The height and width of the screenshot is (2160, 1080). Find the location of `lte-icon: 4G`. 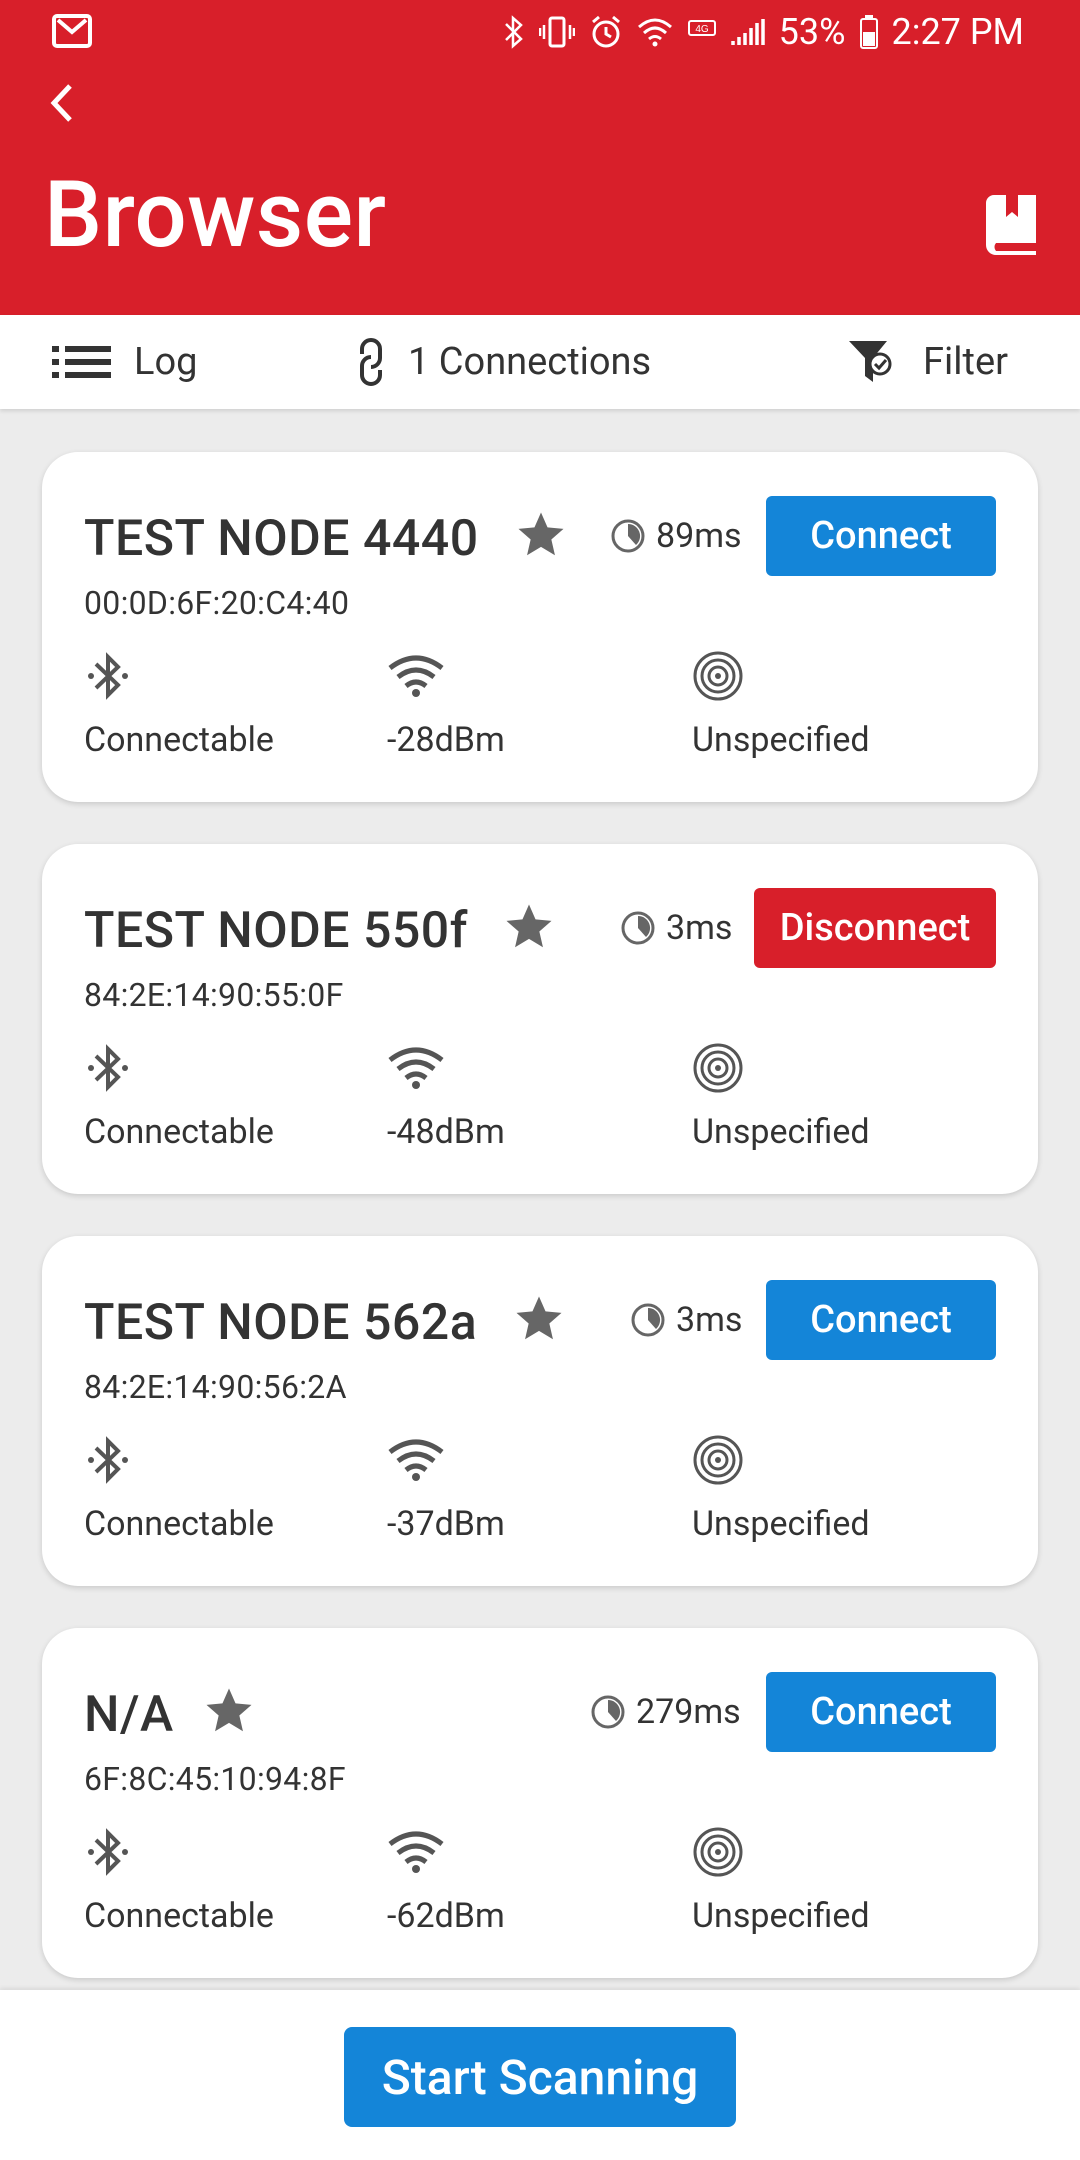

lte-icon: 4G is located at coordinates (702, 32).